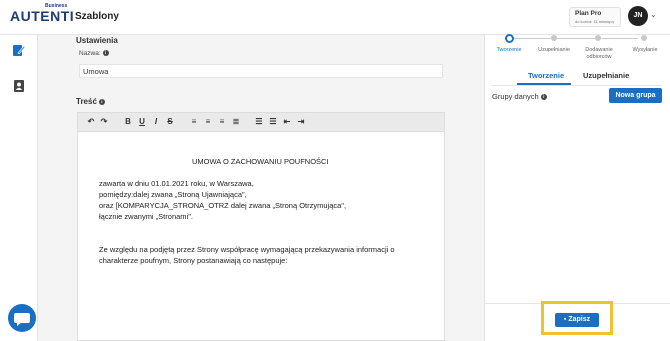 The image size is (670, 341). What do you see at coordinates (19, 50) in the screenshot?
I see `edit-document-icon` at bounding box center [19, 50].